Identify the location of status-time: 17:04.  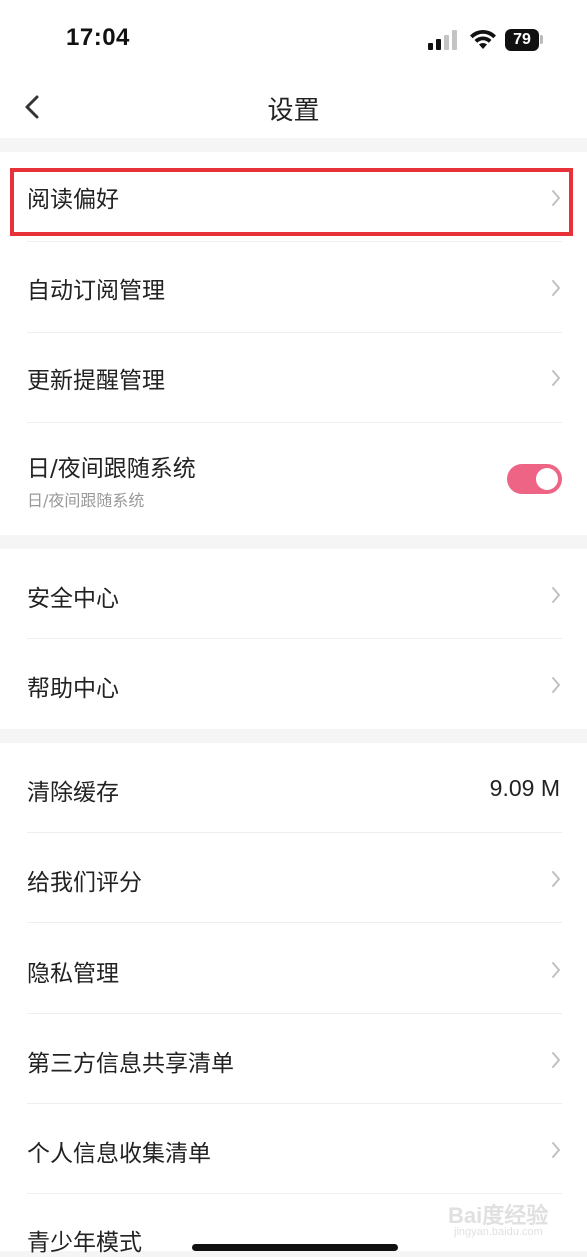
(98, 37).